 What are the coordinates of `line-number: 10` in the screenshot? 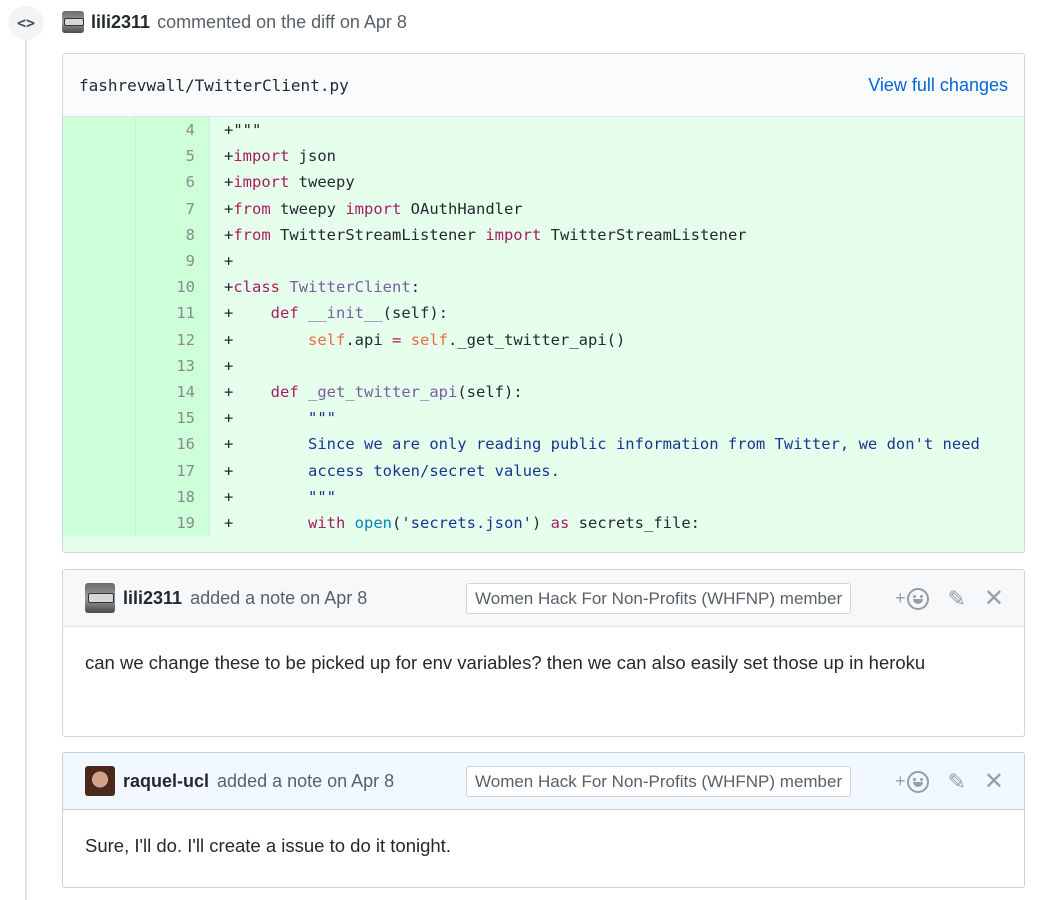 It's located at (173, 287).